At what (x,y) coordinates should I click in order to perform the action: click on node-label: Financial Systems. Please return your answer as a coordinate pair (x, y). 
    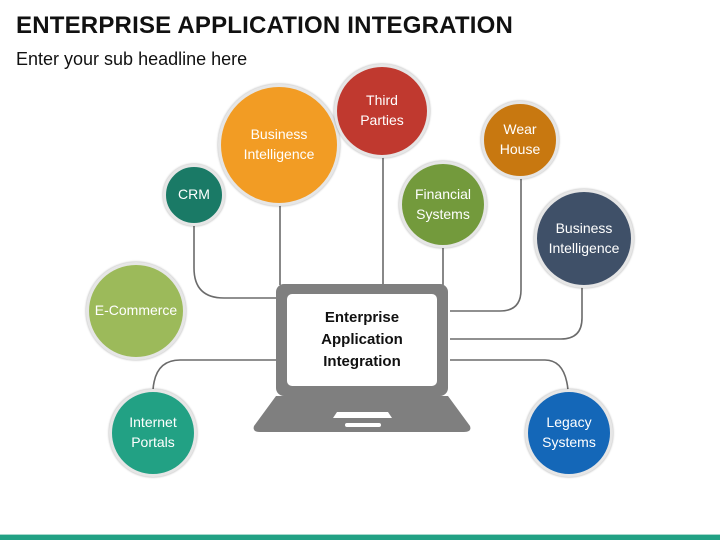
    Looking at the image, I should click on (443, 203).